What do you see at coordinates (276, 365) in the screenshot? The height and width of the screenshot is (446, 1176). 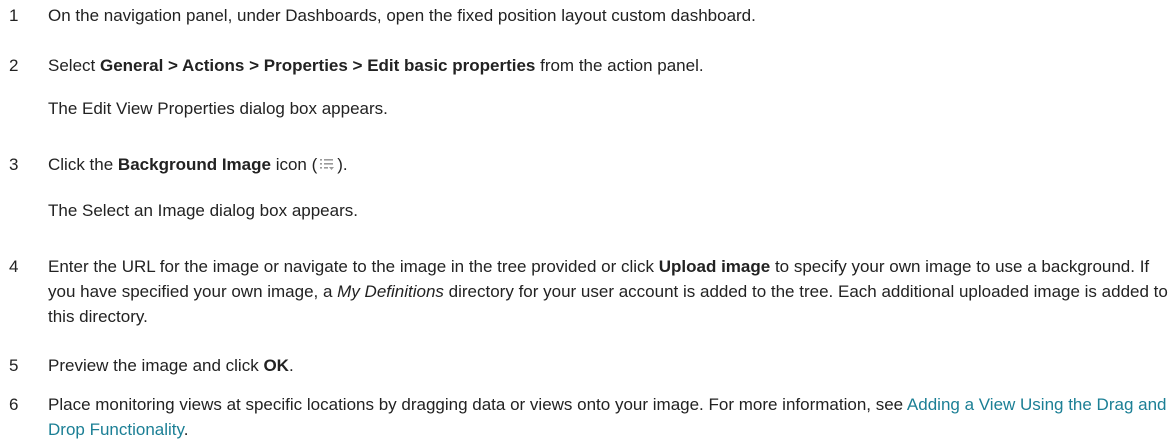 I see `button-name: OK` at bounding box center [276, 365].